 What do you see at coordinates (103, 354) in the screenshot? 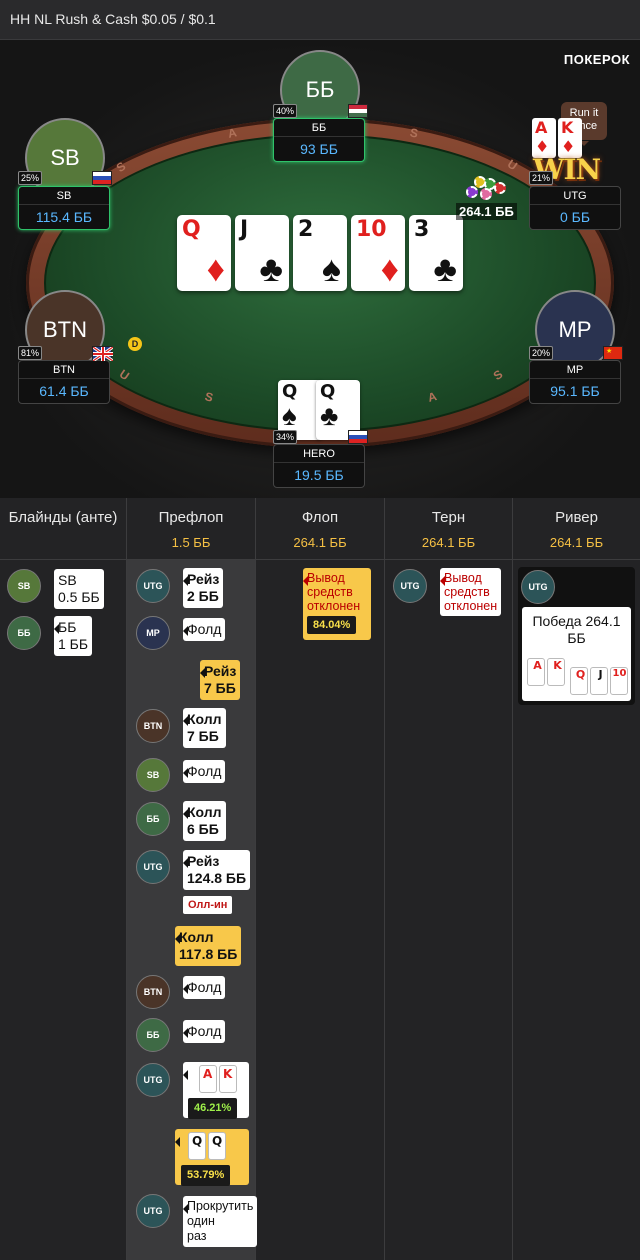
I see `flag-uk-icon` at bounding box center [103, 354].